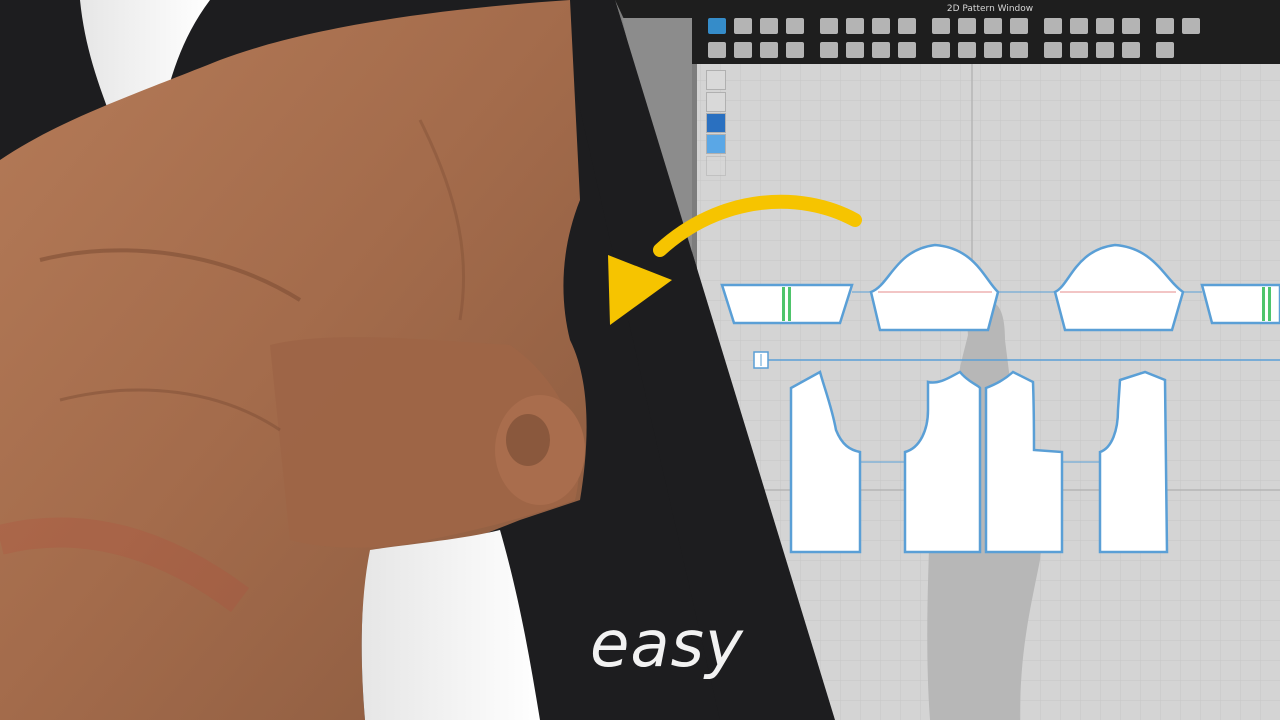 This screenshot has width=1280, height=720. I want to click on fold-icon, so click(967, 26).